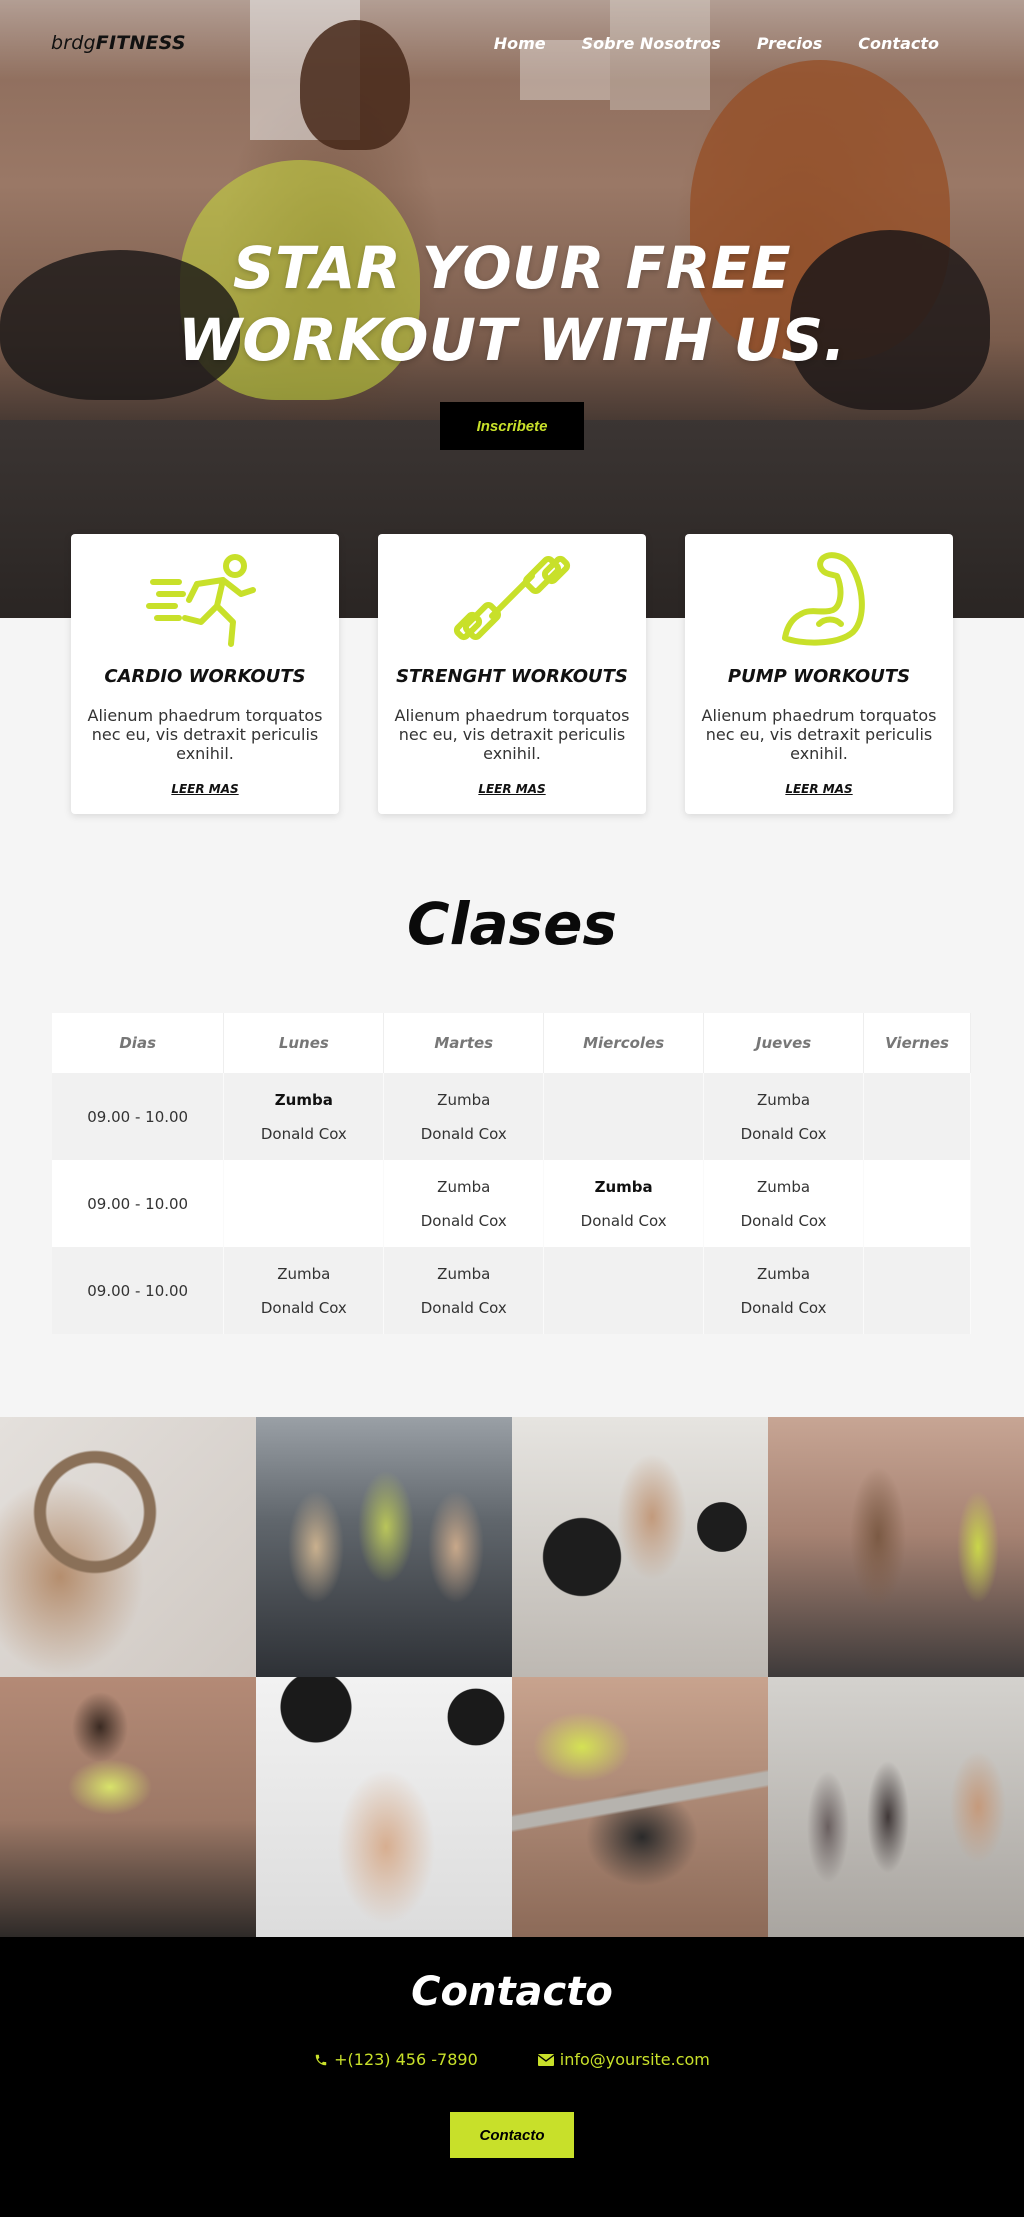  I want to click on contact-email: info@yoursite.com, so click(623, 2059).